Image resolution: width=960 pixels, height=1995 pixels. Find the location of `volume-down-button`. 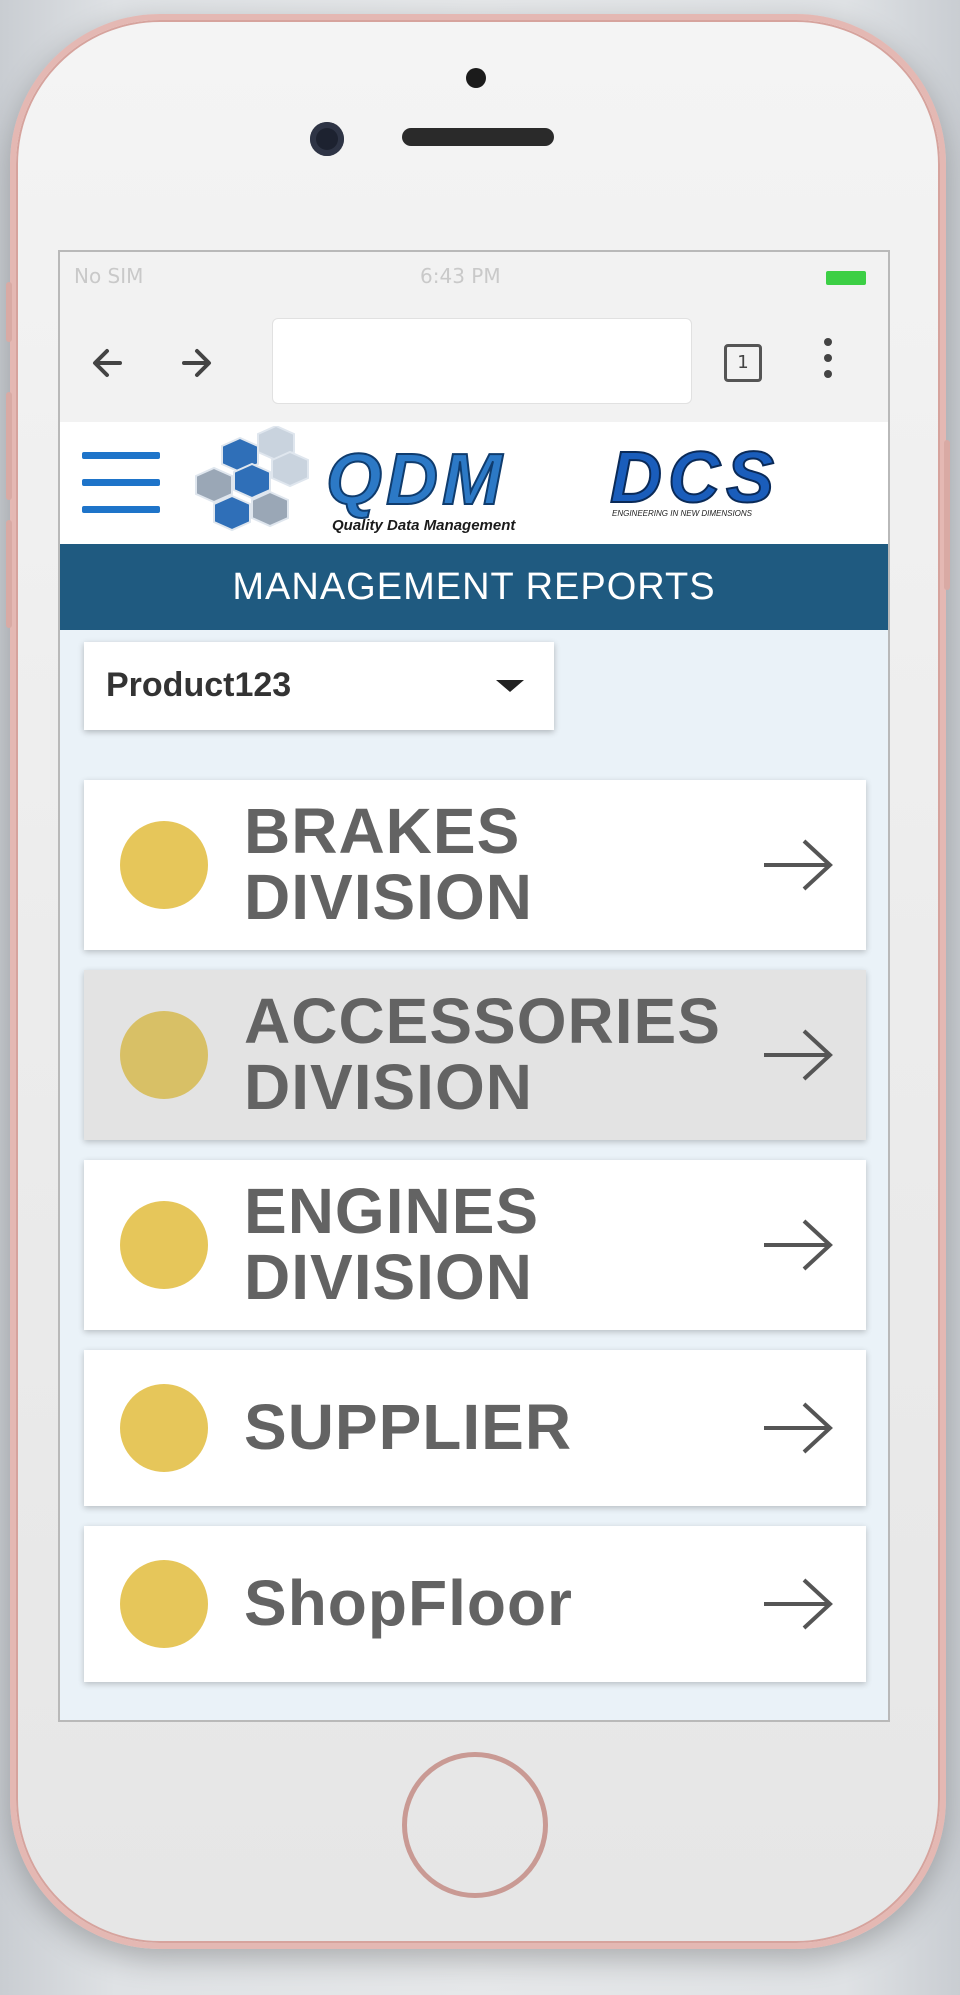

volume-down-button is located at coordinates (9, 574).